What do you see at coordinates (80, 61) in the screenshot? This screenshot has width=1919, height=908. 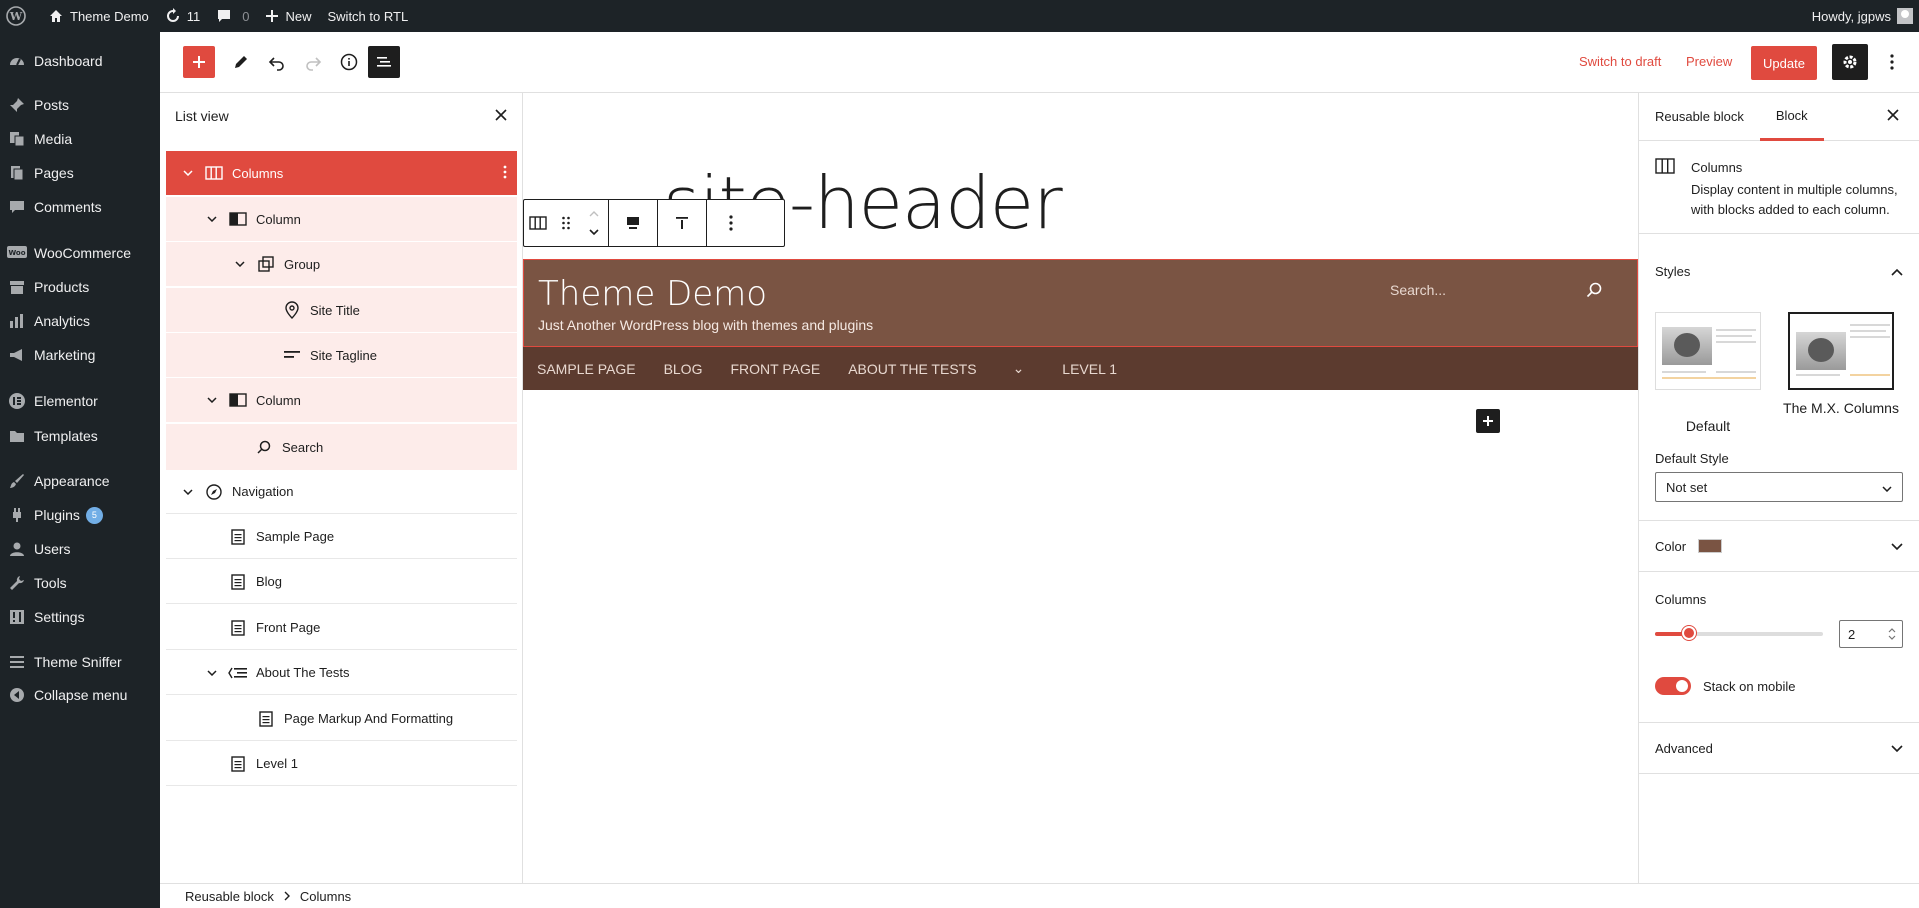 I see `sidebar-item-dashboard: Dashboard` at bounding box center [80, 61].